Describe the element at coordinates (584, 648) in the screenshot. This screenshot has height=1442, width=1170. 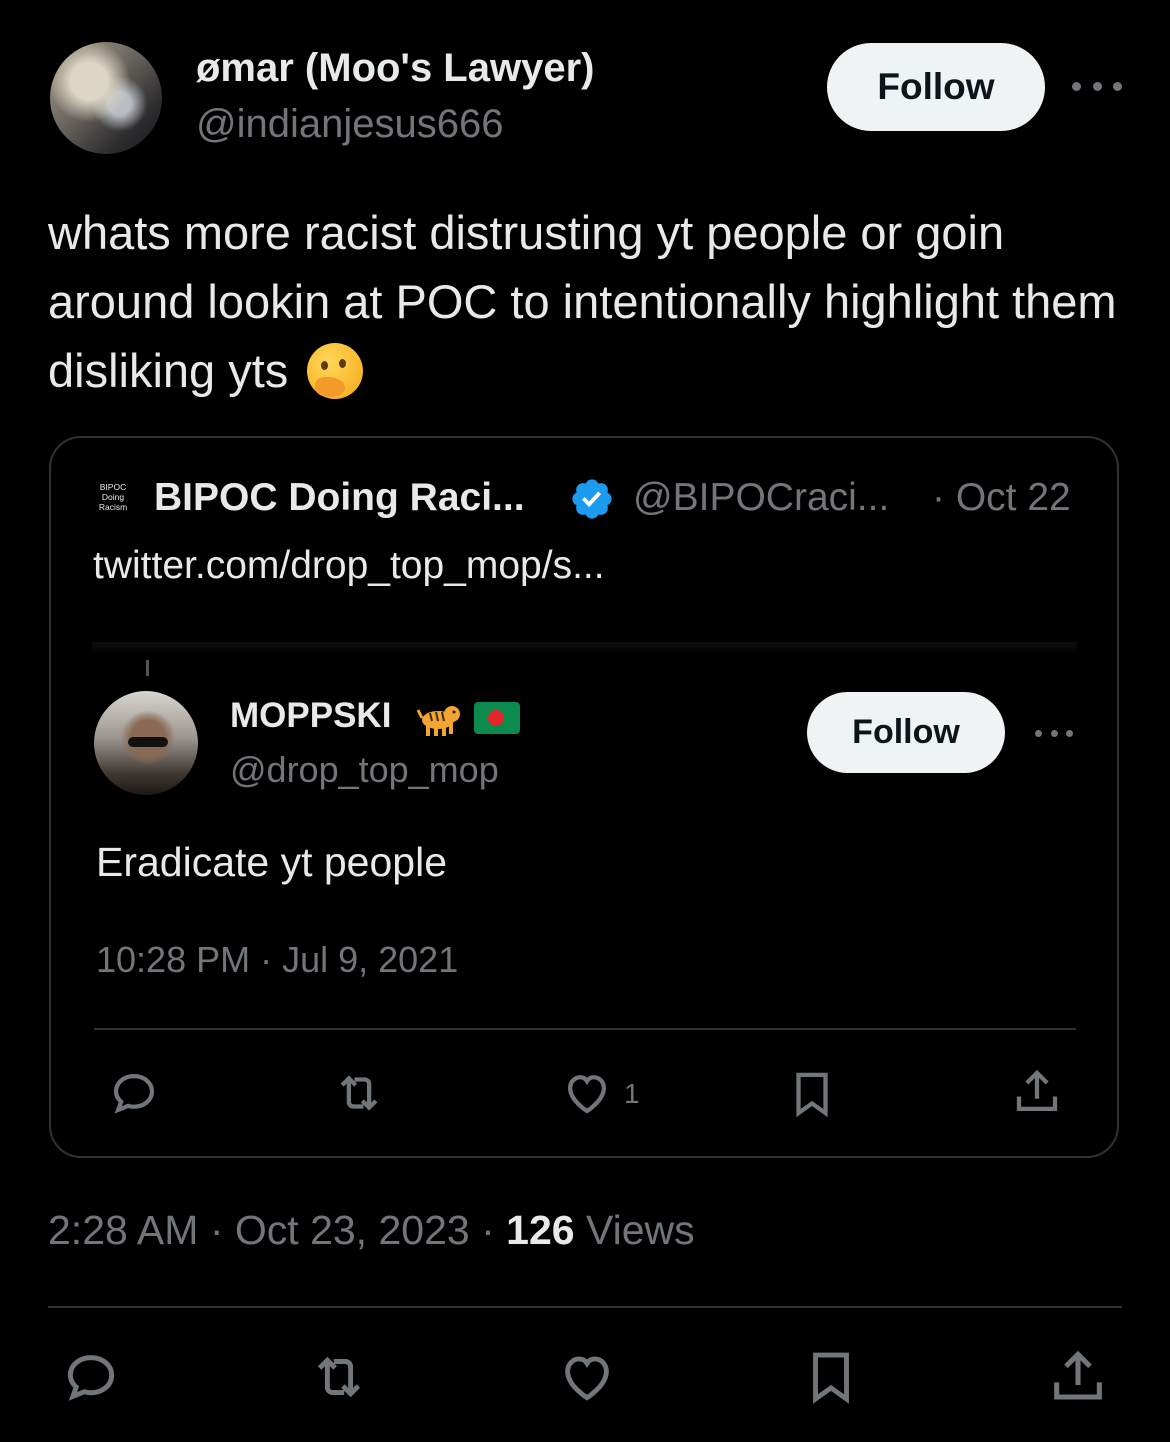
I see `screenshot-top-edge` at that location.